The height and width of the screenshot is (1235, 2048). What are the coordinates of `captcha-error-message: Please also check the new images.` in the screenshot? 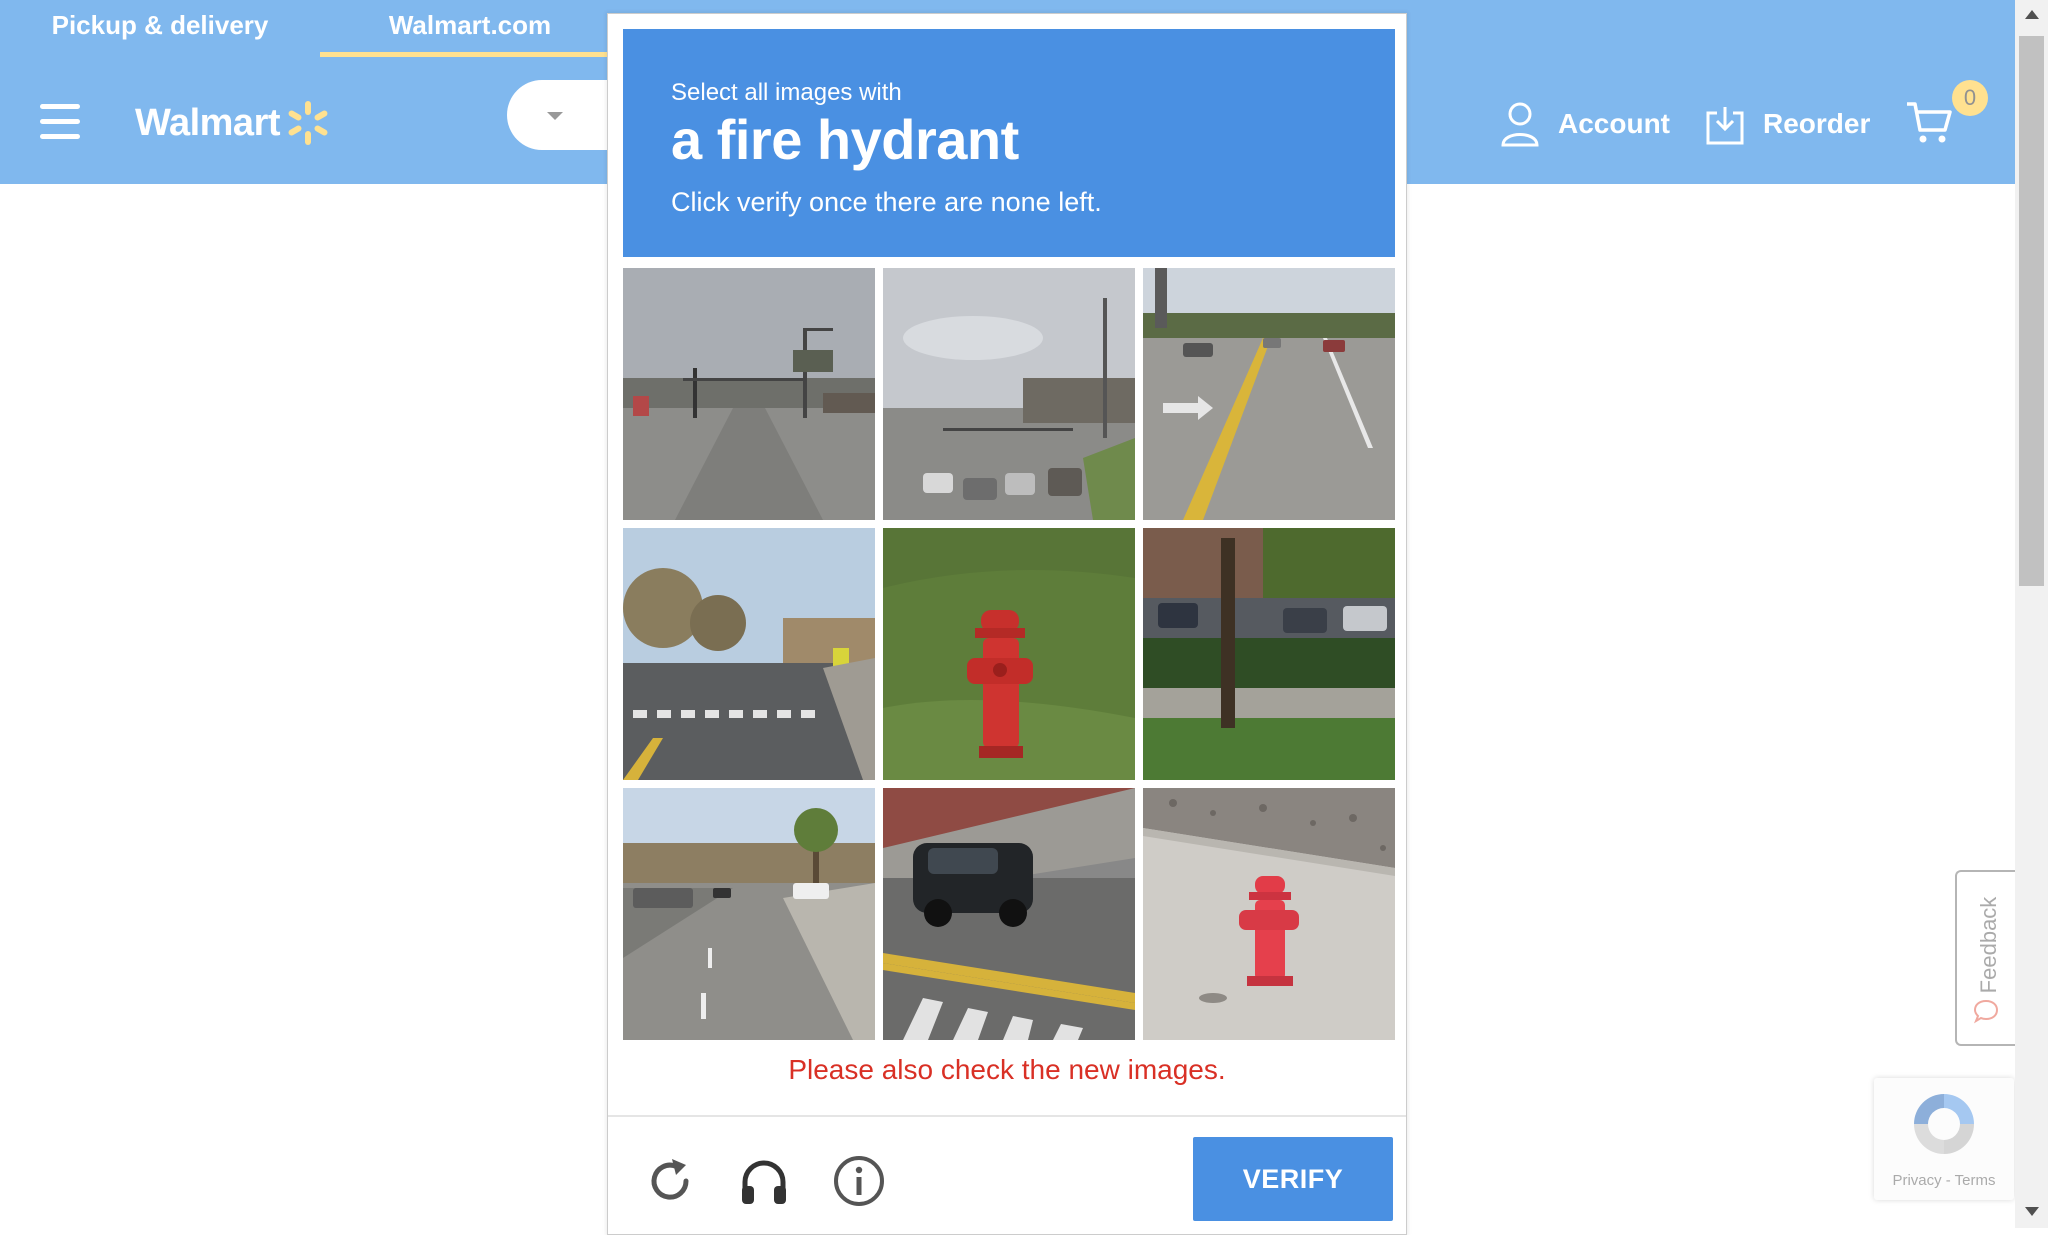 It's located at (1007, 1069).